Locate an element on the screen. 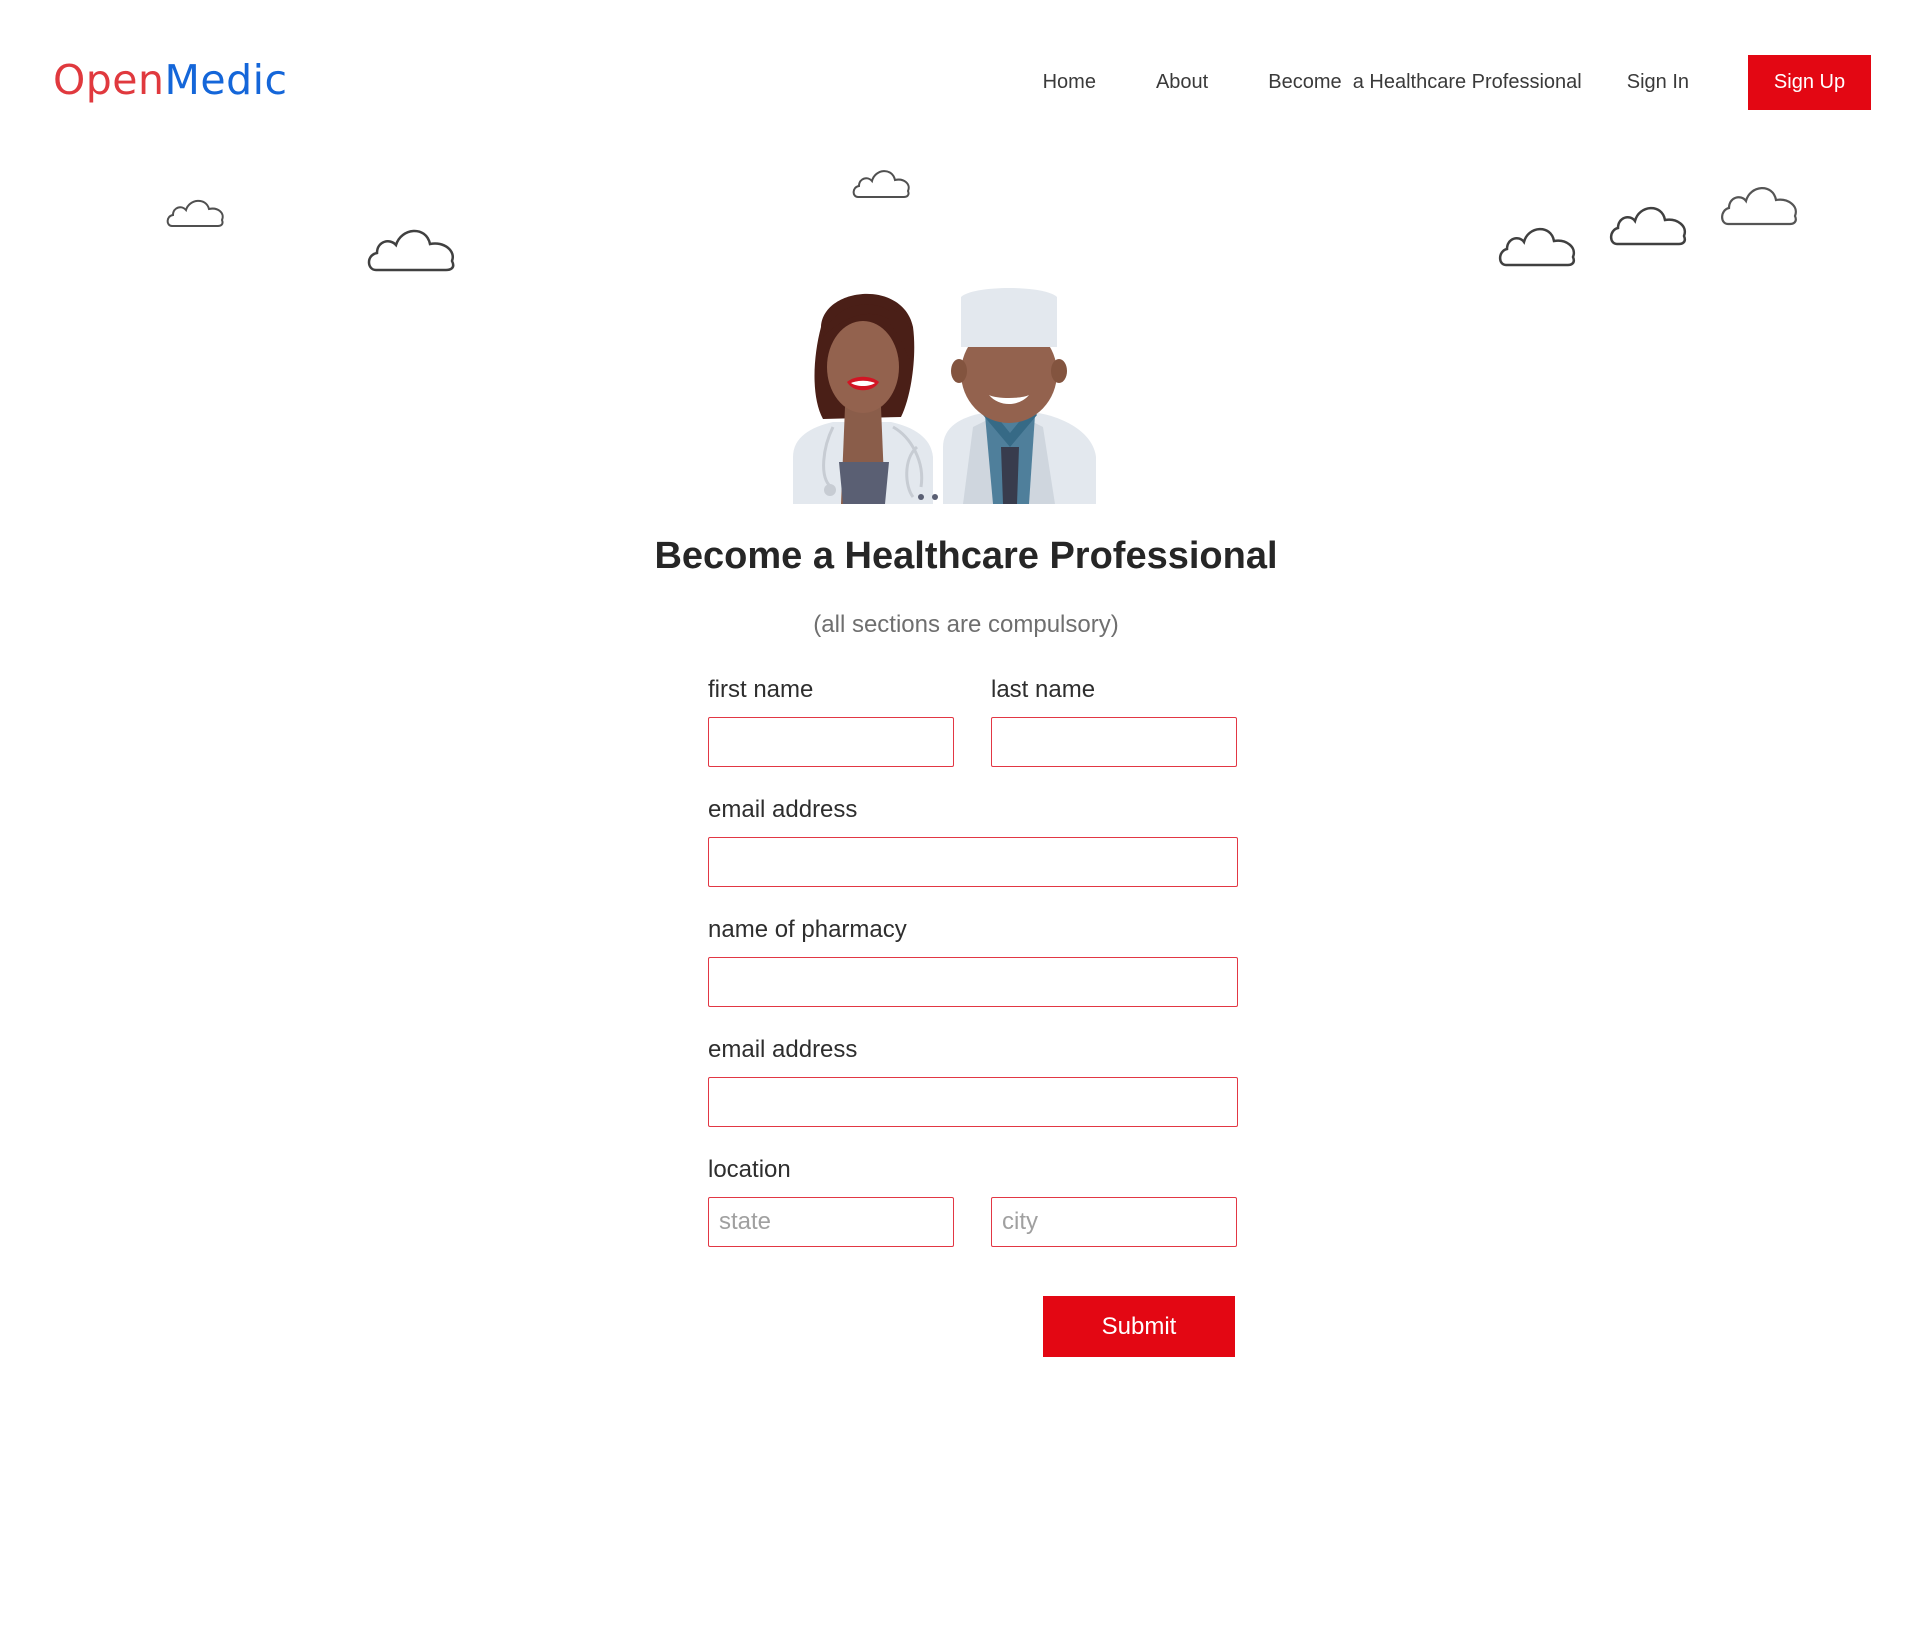 The image size is (1920, 1634). state-input is located at coordinates (831, 1222).